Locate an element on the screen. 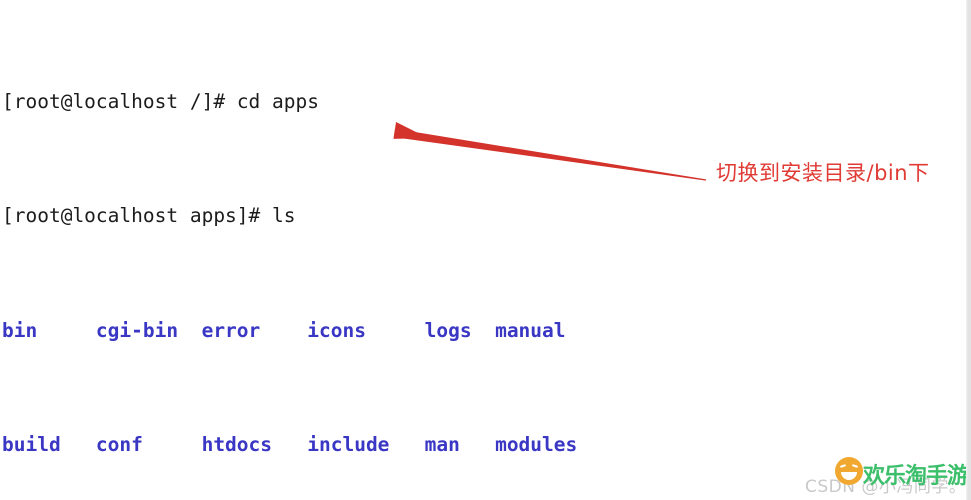 The image size is (971, 500). mouth is located at coordinates (849, 476).